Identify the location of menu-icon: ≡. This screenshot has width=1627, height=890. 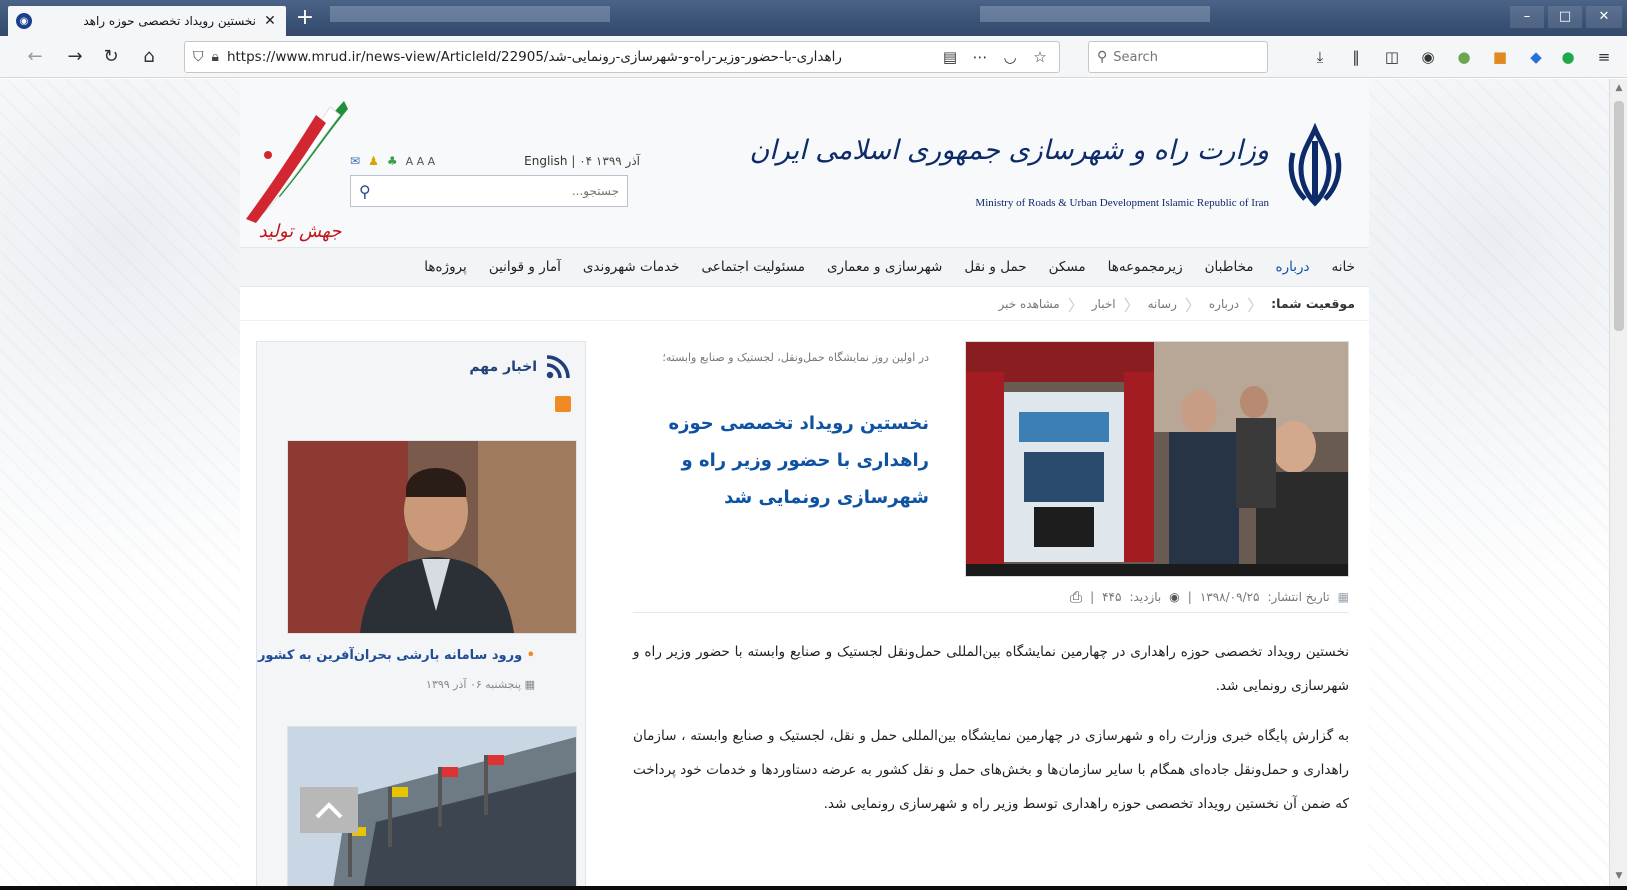
(1604, 57).